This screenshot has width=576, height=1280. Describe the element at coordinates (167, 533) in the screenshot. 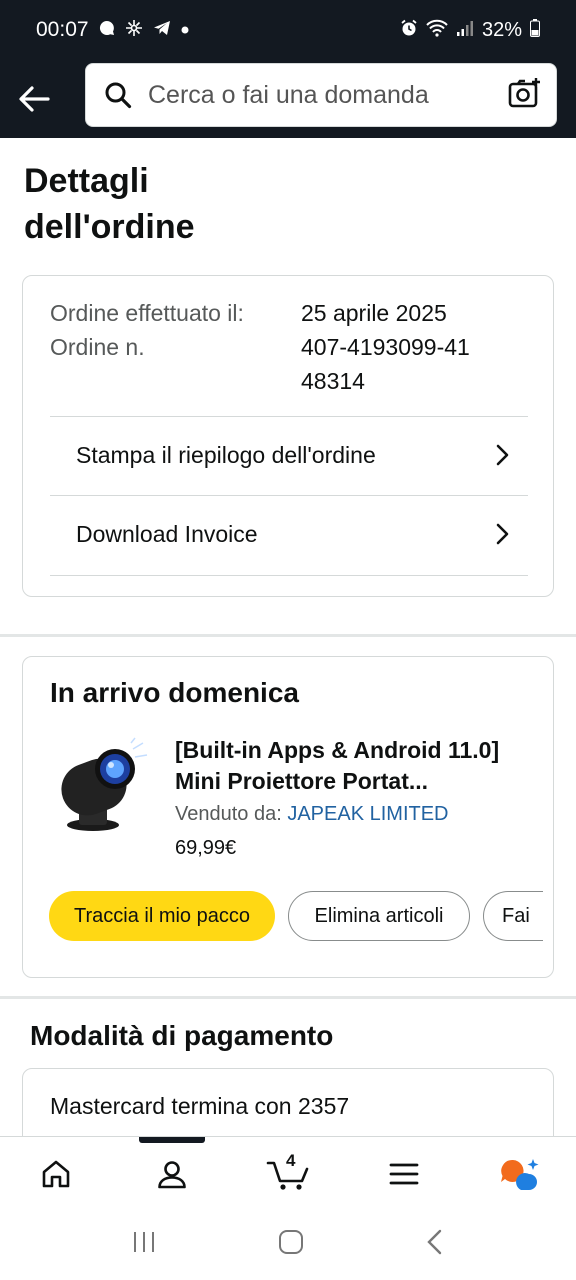

I see `download-invoice-label: Download Invoice` at that location.